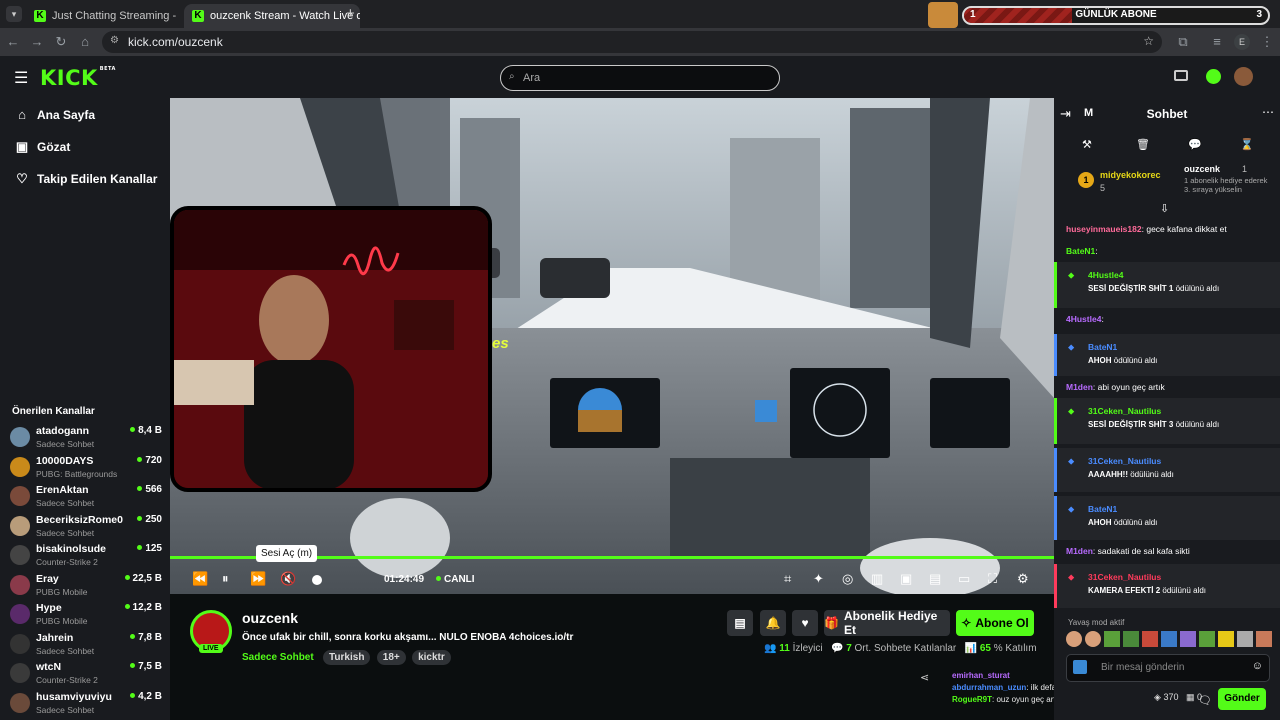 The image size is (1280, 720). Describe the element at coordinates (1181, 75) in the screenshot. I see `drops-icon` at that location.